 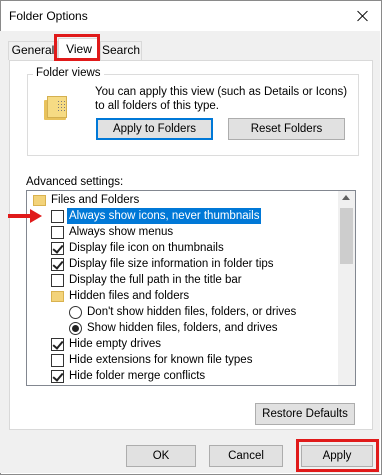 I want to click on close-icon, so click(x=363, y=16).